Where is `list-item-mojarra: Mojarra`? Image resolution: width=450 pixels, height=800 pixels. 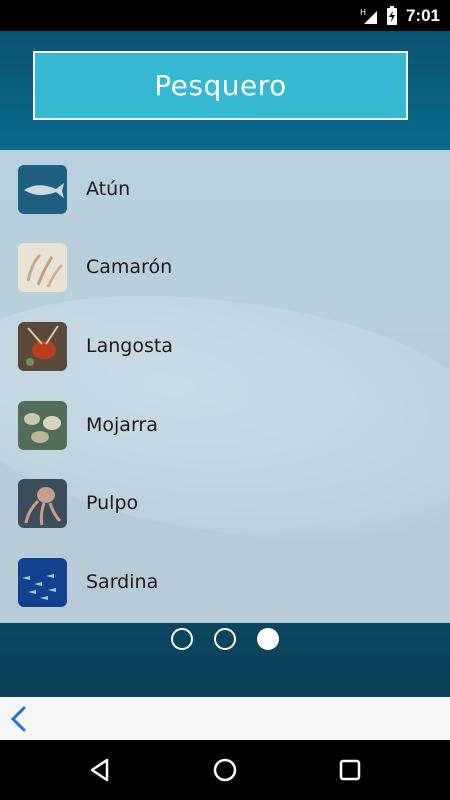
list-item-mojarra: Mojarra is located at coordinates (225, 425).